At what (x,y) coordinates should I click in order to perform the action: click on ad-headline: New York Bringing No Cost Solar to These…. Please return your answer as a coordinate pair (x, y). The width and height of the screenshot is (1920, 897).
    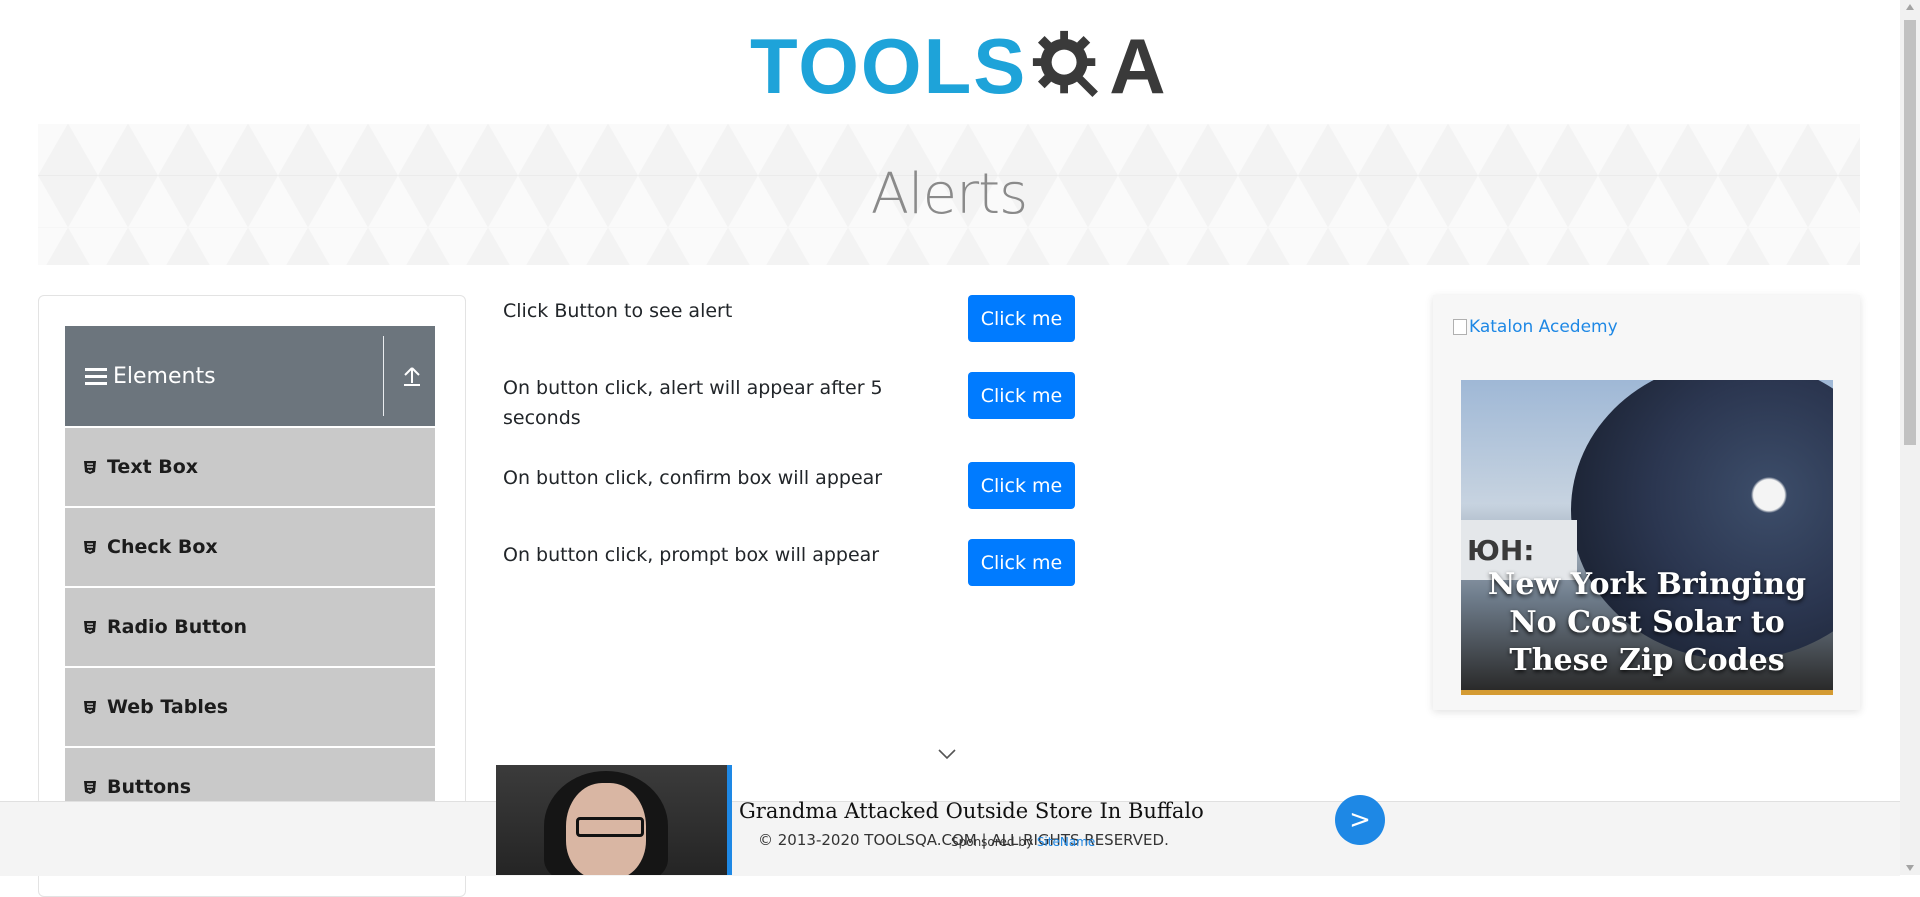
    Looking at the image, I should click on (1647, 622).